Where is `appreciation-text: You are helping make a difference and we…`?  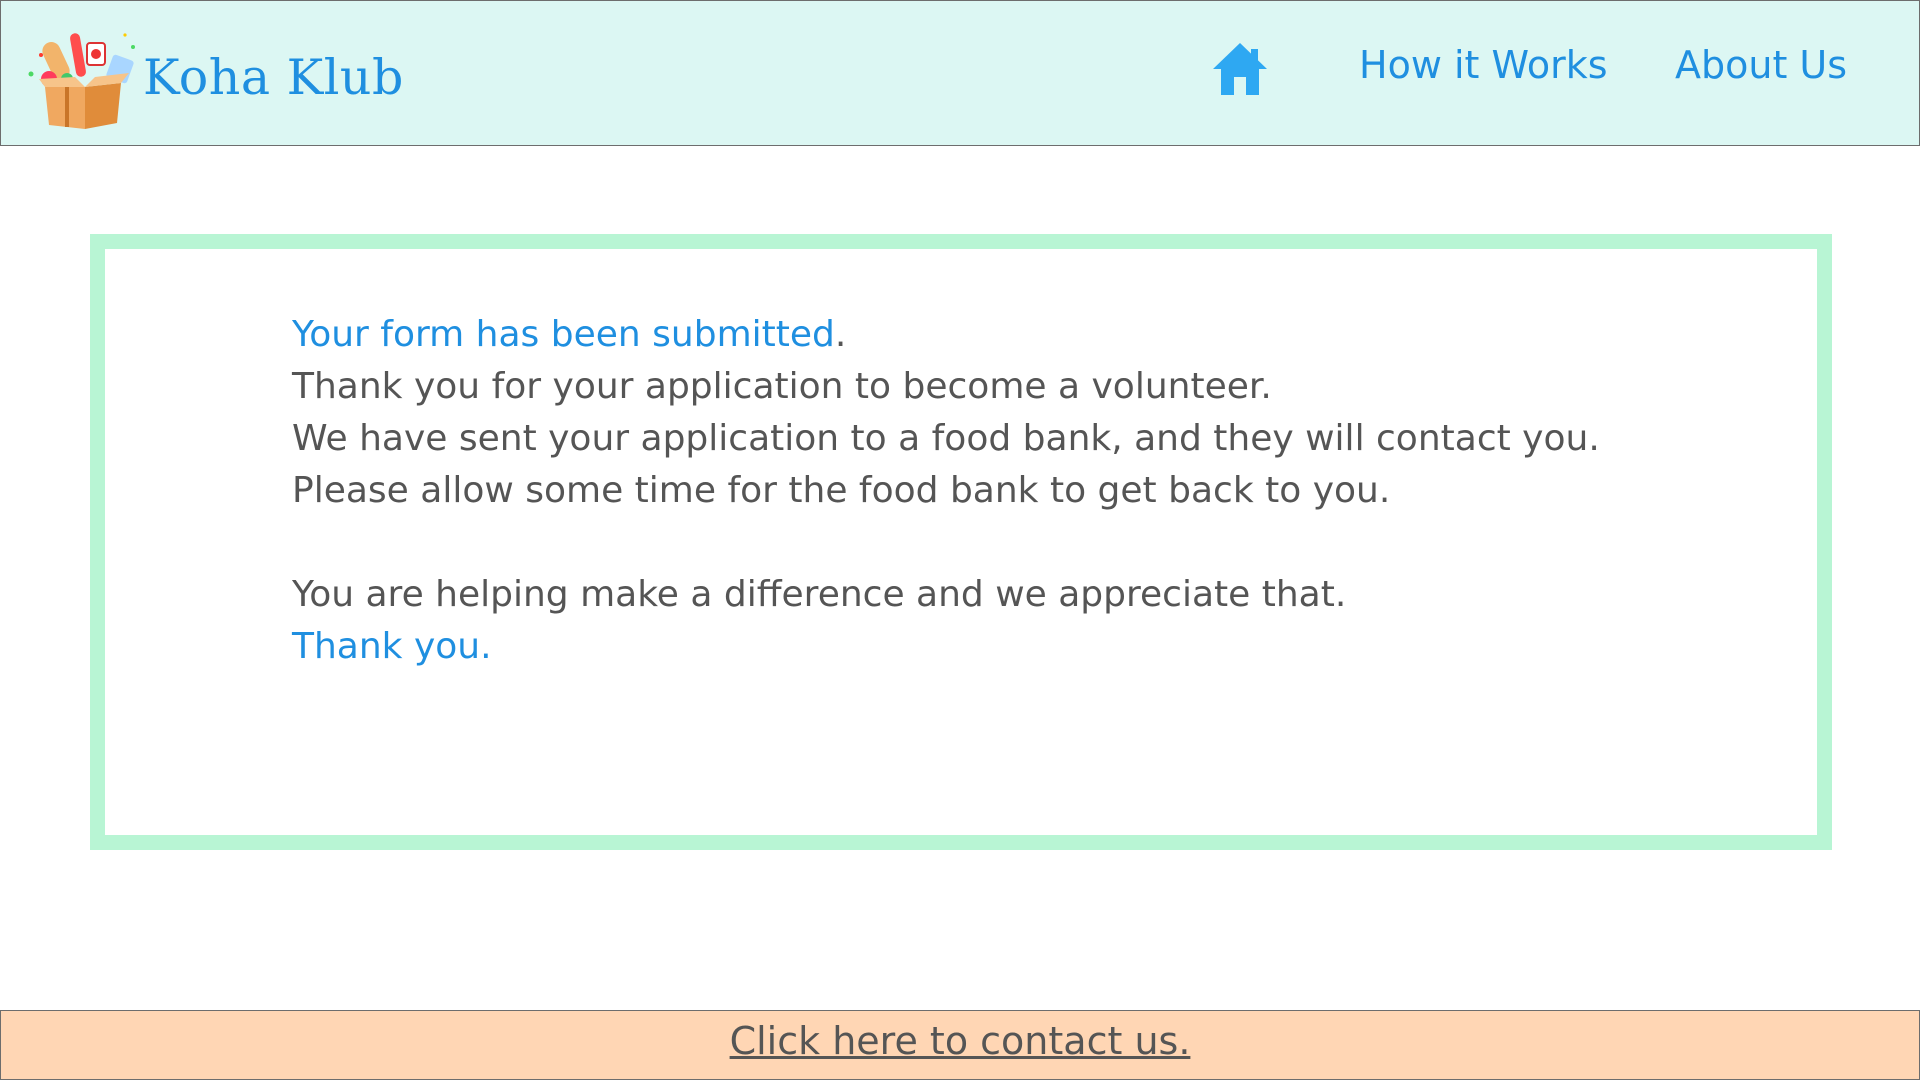
appreciation-text: You are helping make a difference and we… is located at coordinates (819, 594).